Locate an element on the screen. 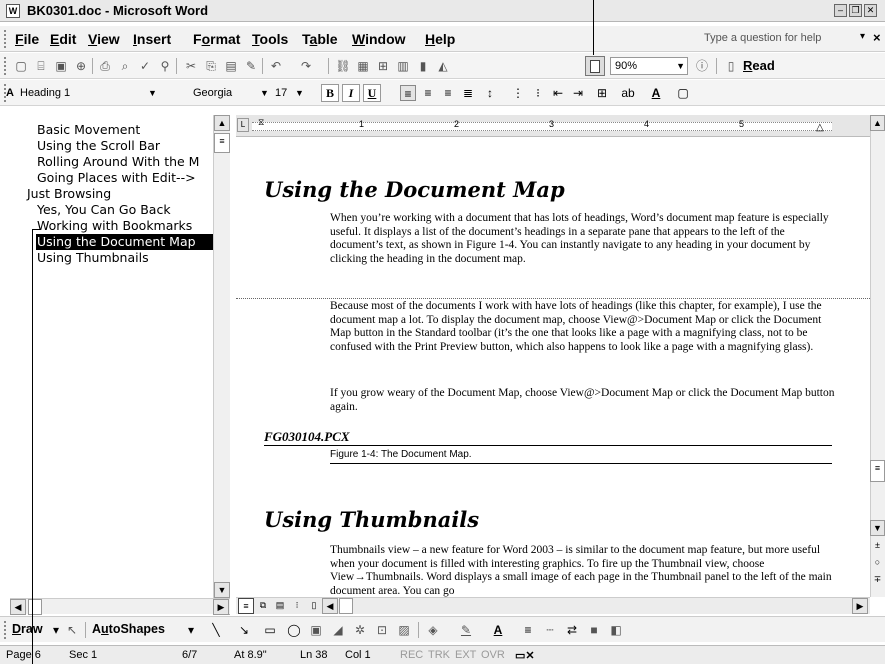 The width and height of the screenshot is (885, 664). next-page-icon: ∓ is located at coordinates (877, 580).